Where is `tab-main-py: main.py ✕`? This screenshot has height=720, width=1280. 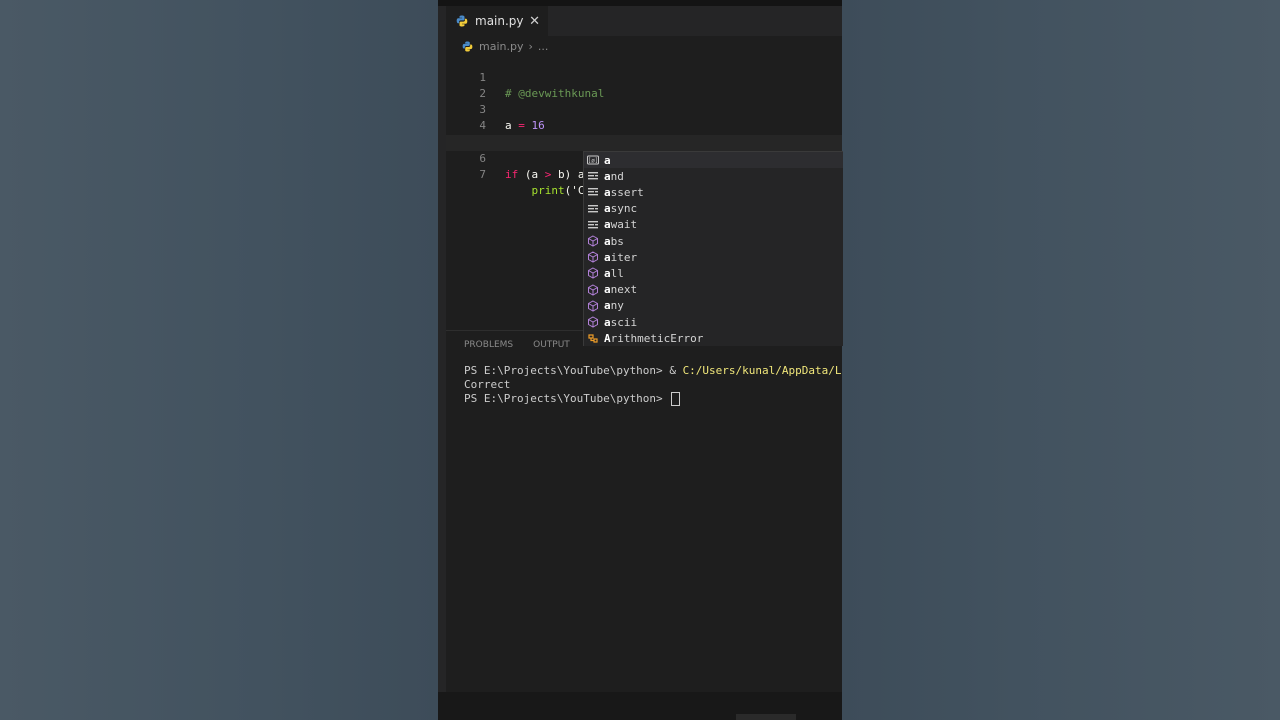 tab-main-py: main.py ✕ is located at coordinates (497, 21).